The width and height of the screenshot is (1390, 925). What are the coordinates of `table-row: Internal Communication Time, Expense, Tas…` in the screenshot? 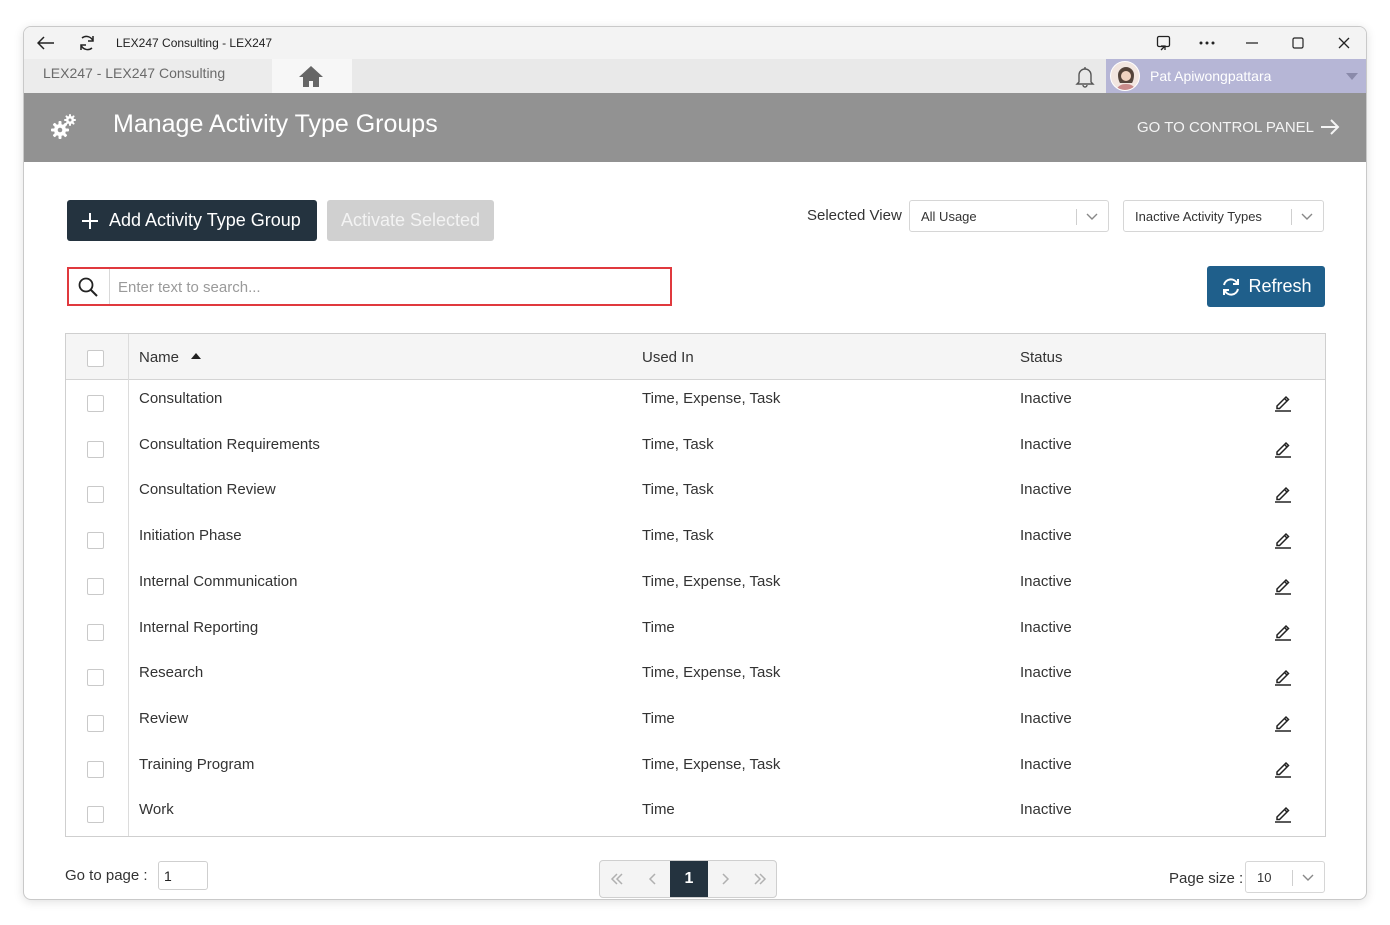 It's located at (695, 586).